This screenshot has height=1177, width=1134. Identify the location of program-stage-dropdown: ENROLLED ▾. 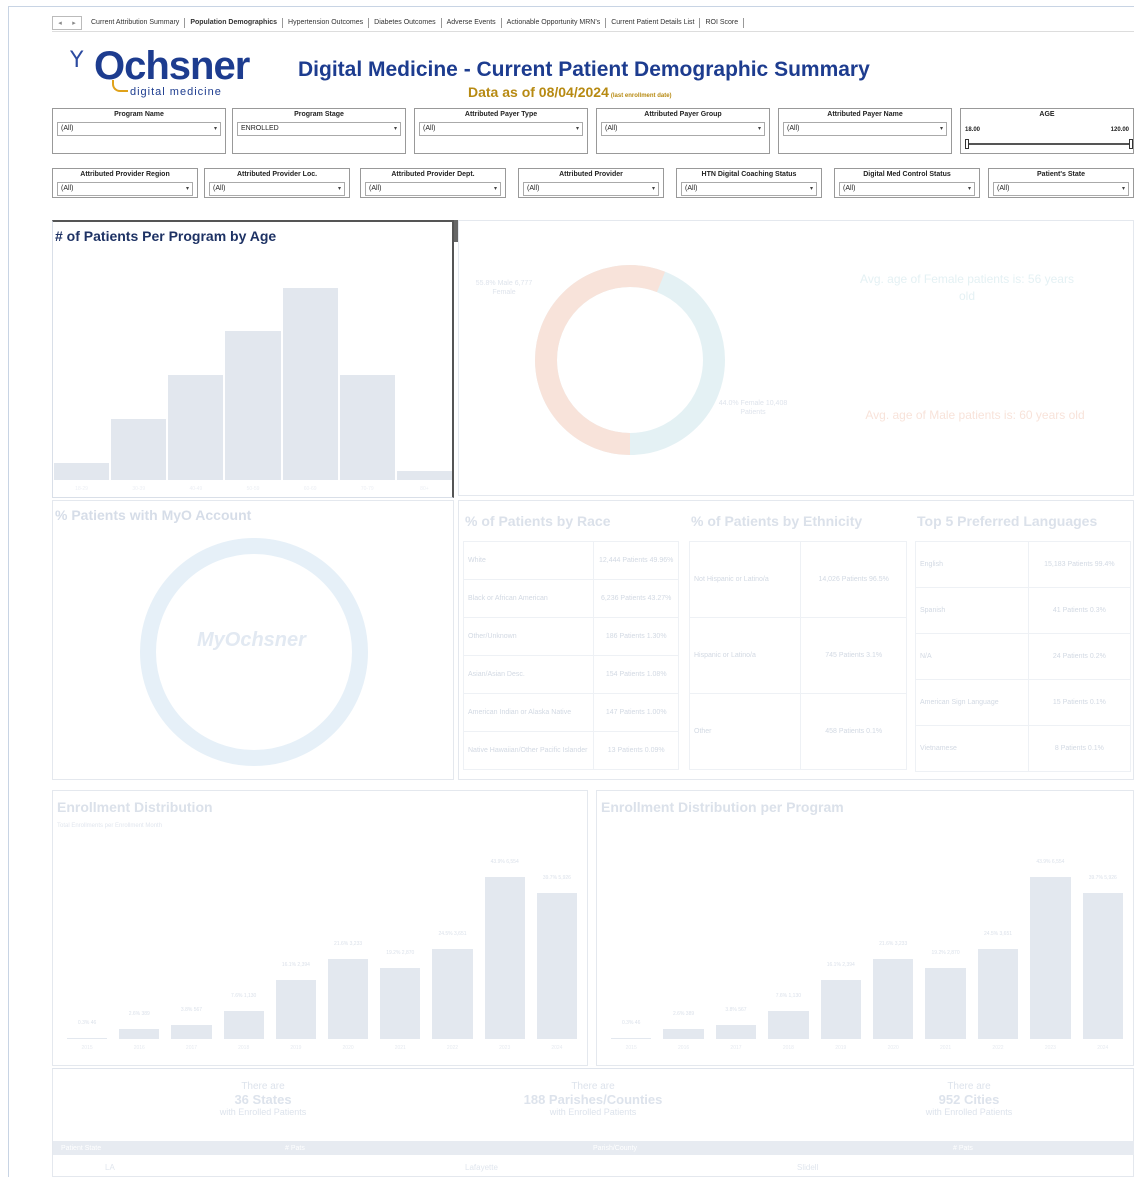
(319, 129).